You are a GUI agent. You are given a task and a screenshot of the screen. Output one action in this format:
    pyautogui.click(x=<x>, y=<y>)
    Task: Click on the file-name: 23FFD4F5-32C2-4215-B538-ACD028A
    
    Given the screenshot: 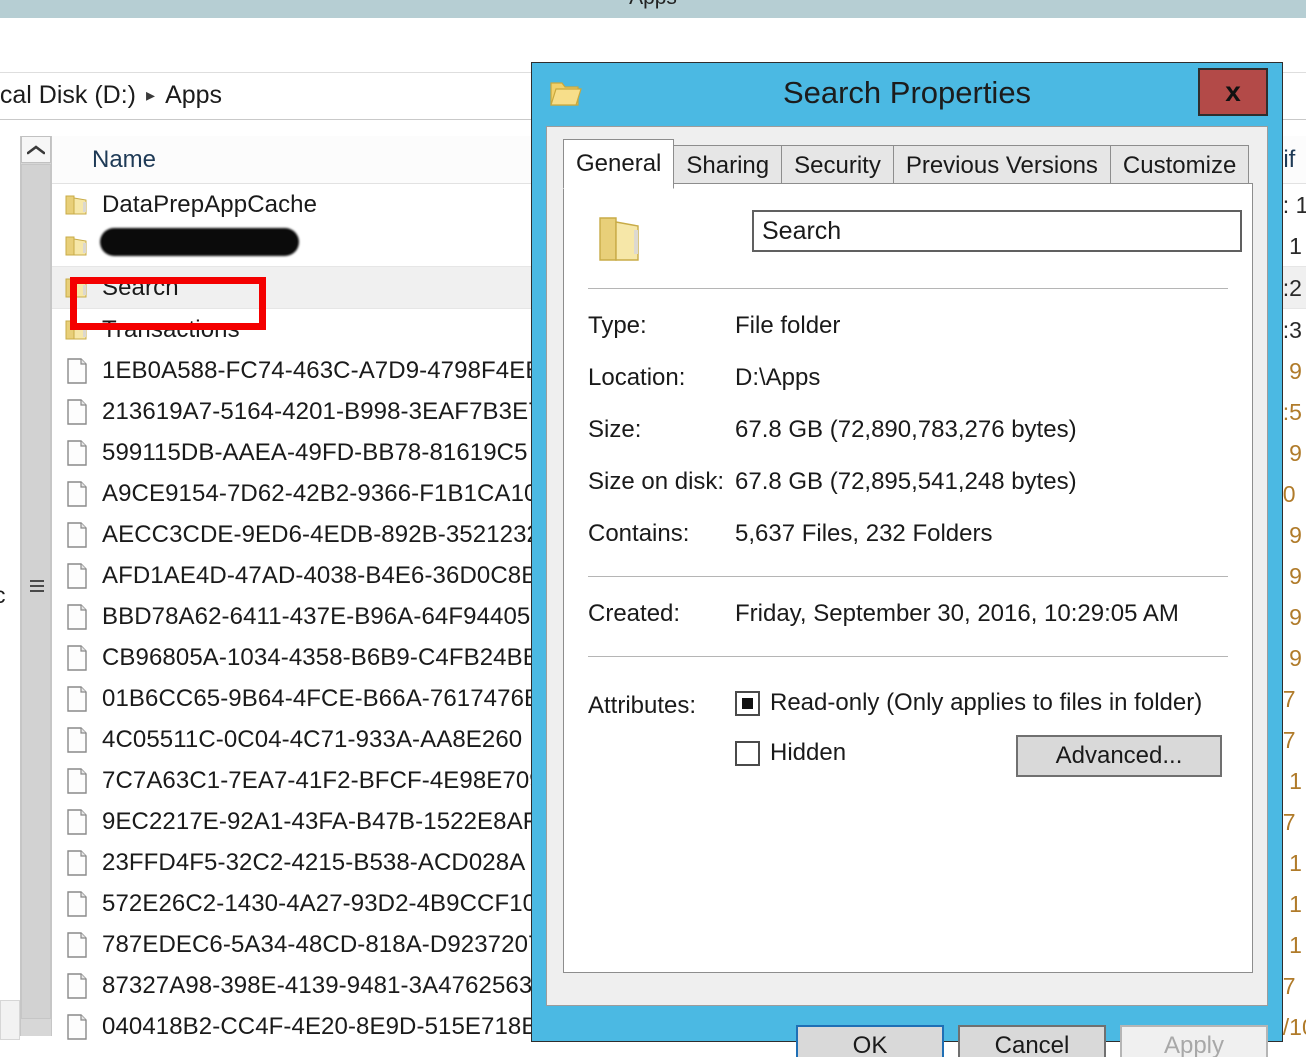 What is the action you would take?
    pyautogui.click(x=314, y=862)
    